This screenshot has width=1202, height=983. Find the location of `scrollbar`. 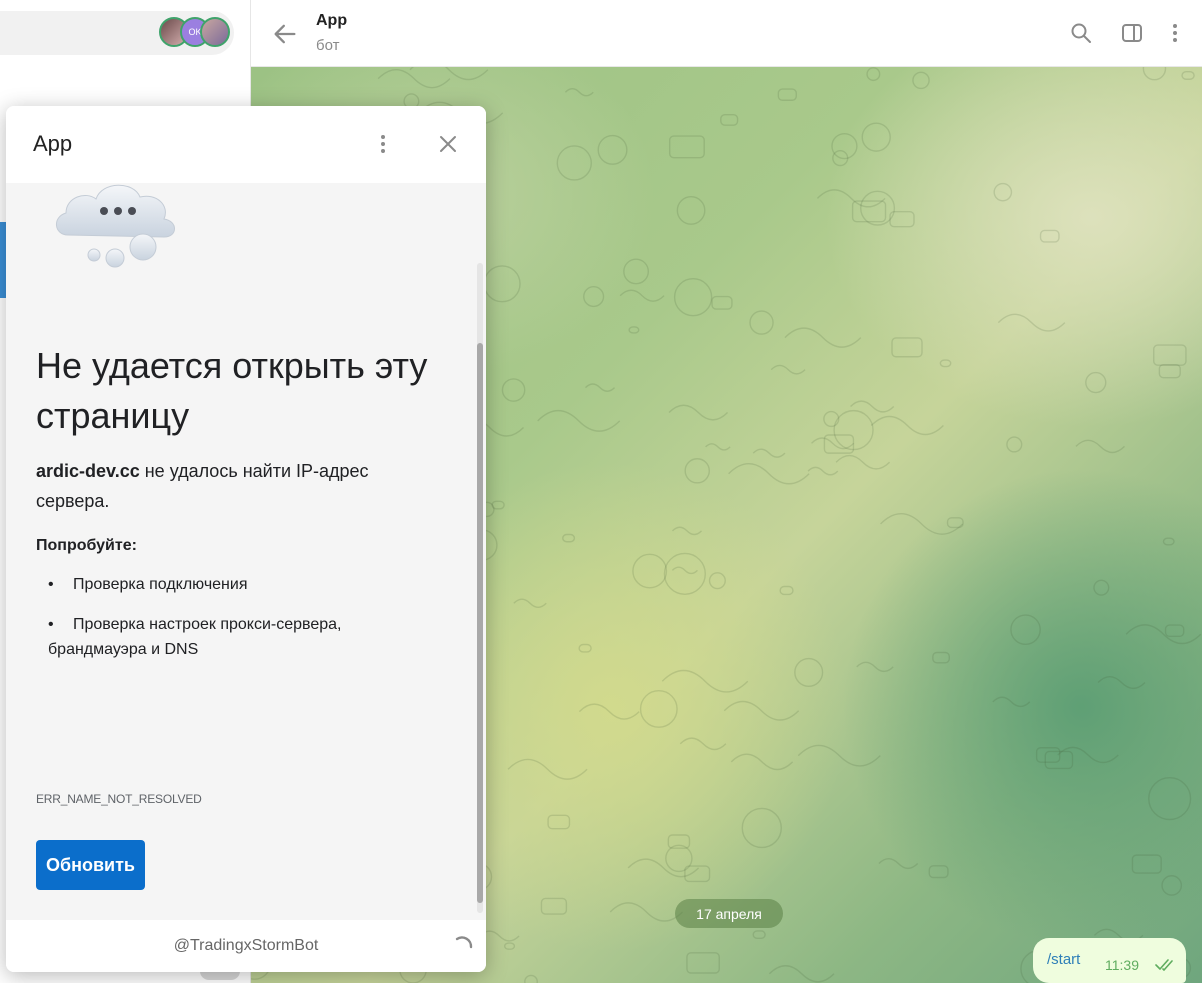

scrollbar is located at coordinates (480, 588).